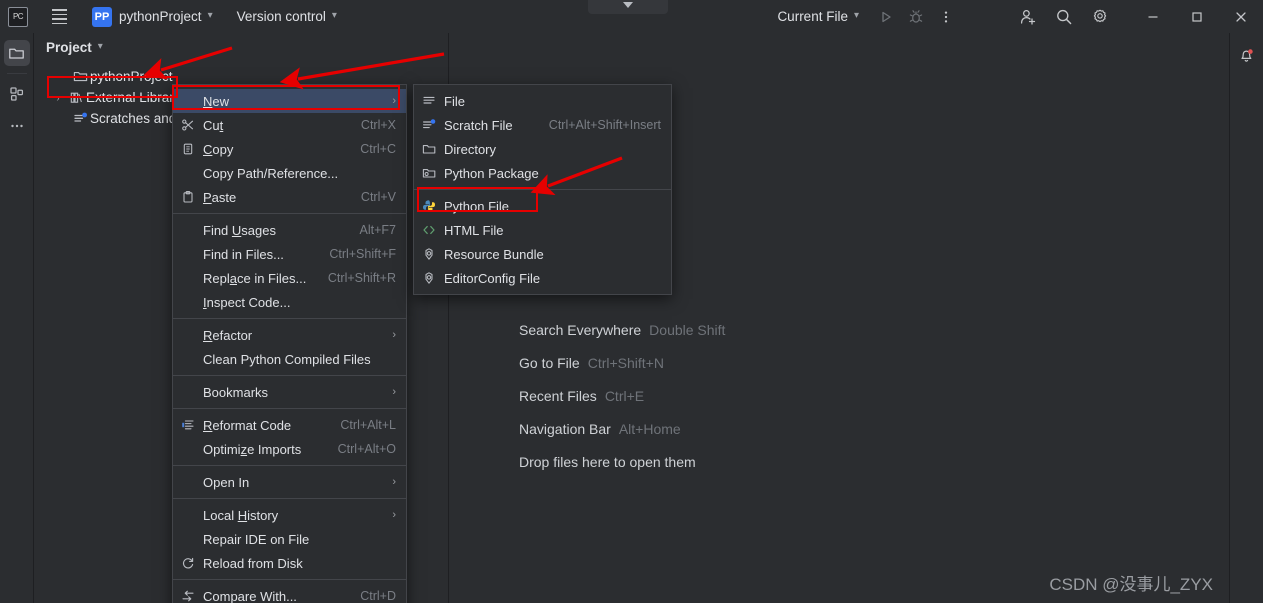 Image resolution: width=1263 pixels, height=603 pixels. Describe the element at coordinates (133, 118) in the screenshot. I see `tree-item-label: Scratches and` at that location.